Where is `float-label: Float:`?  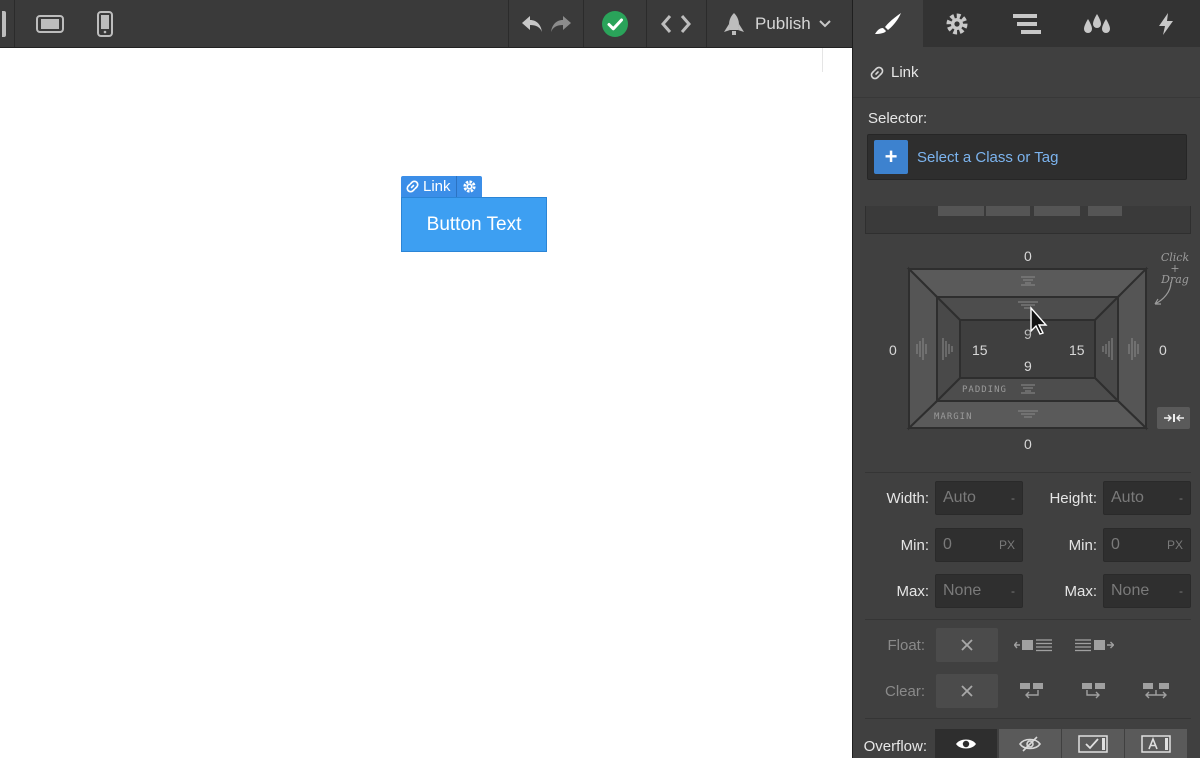
float-label: Float: is located at coordinates (906, 645).